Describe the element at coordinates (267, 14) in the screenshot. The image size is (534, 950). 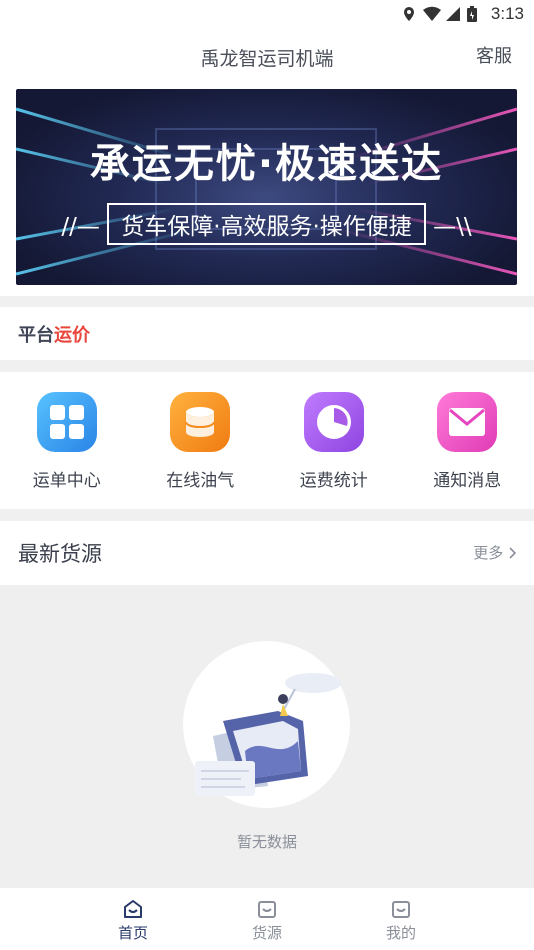
I see `status-bar: 3:13` at that location.